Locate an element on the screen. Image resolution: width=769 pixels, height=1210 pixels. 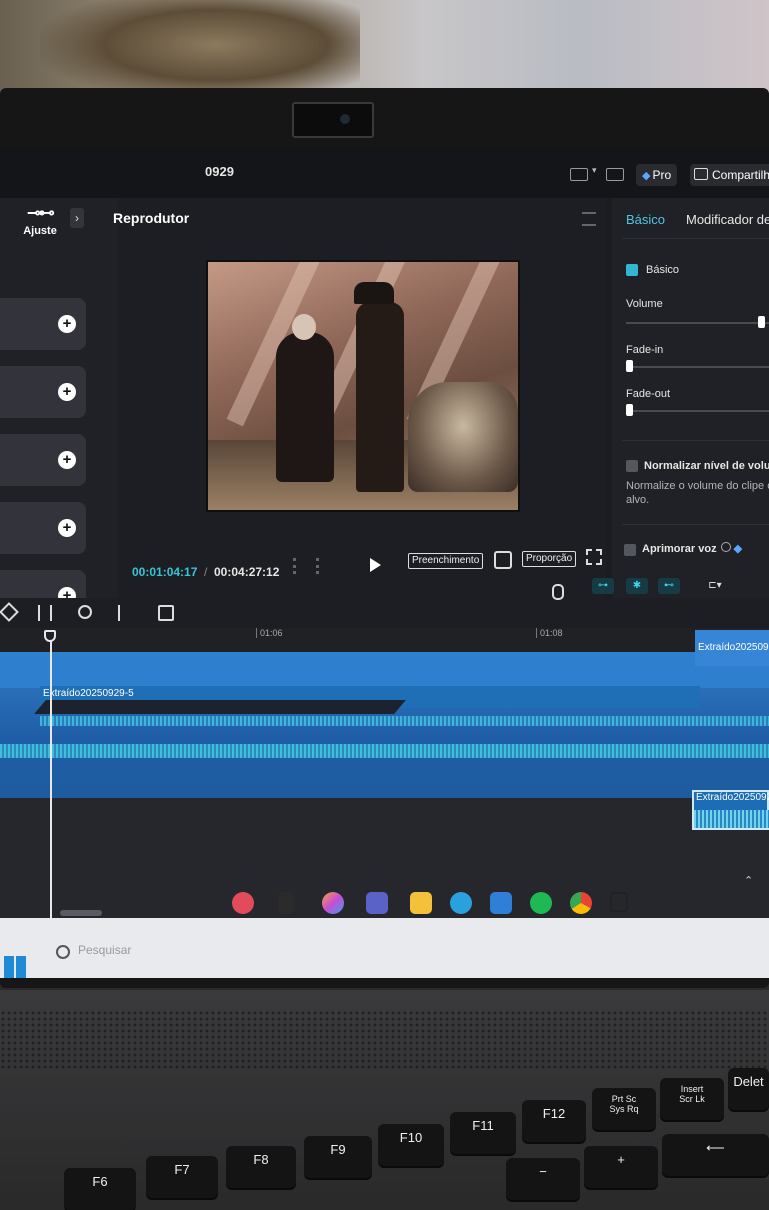
video-figure-woman is located at coordinates (305, 407).